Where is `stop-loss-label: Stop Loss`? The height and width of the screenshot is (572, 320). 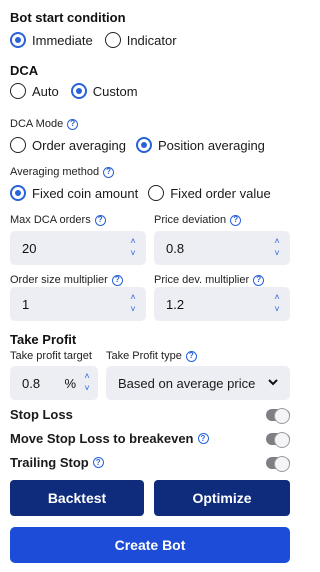 stop-loss-label: Stop Loss is located at coordinates (41, 414).